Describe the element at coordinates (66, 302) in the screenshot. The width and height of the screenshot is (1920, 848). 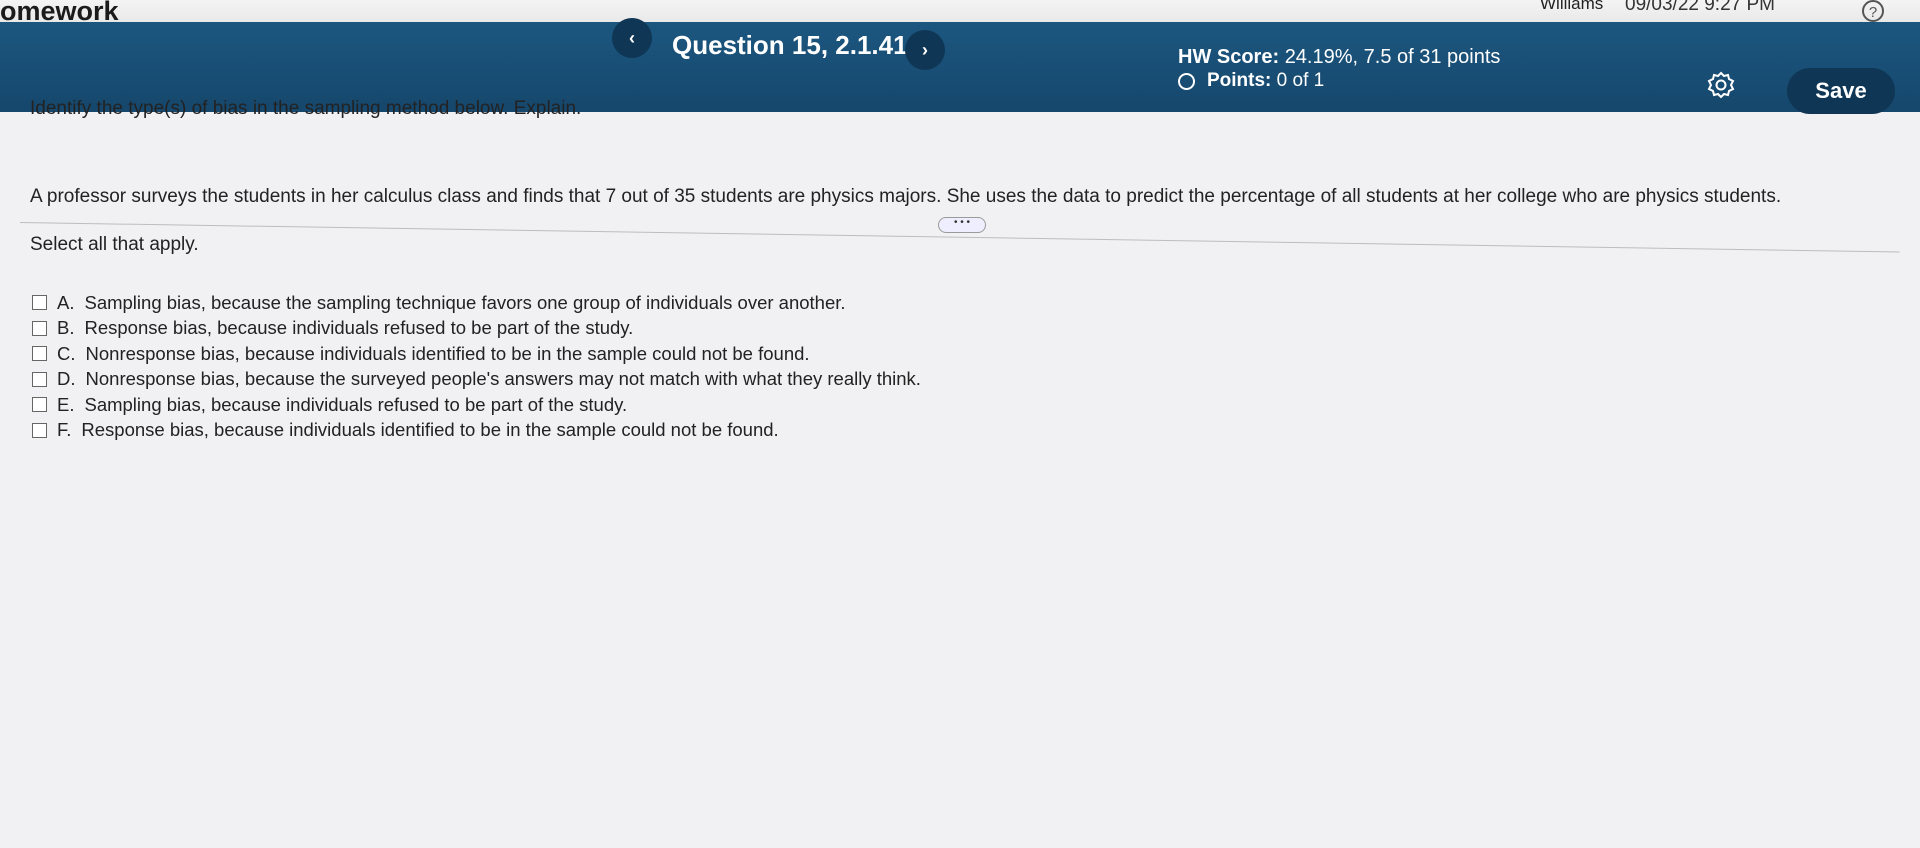
I see `option-letter: A.` at that location.